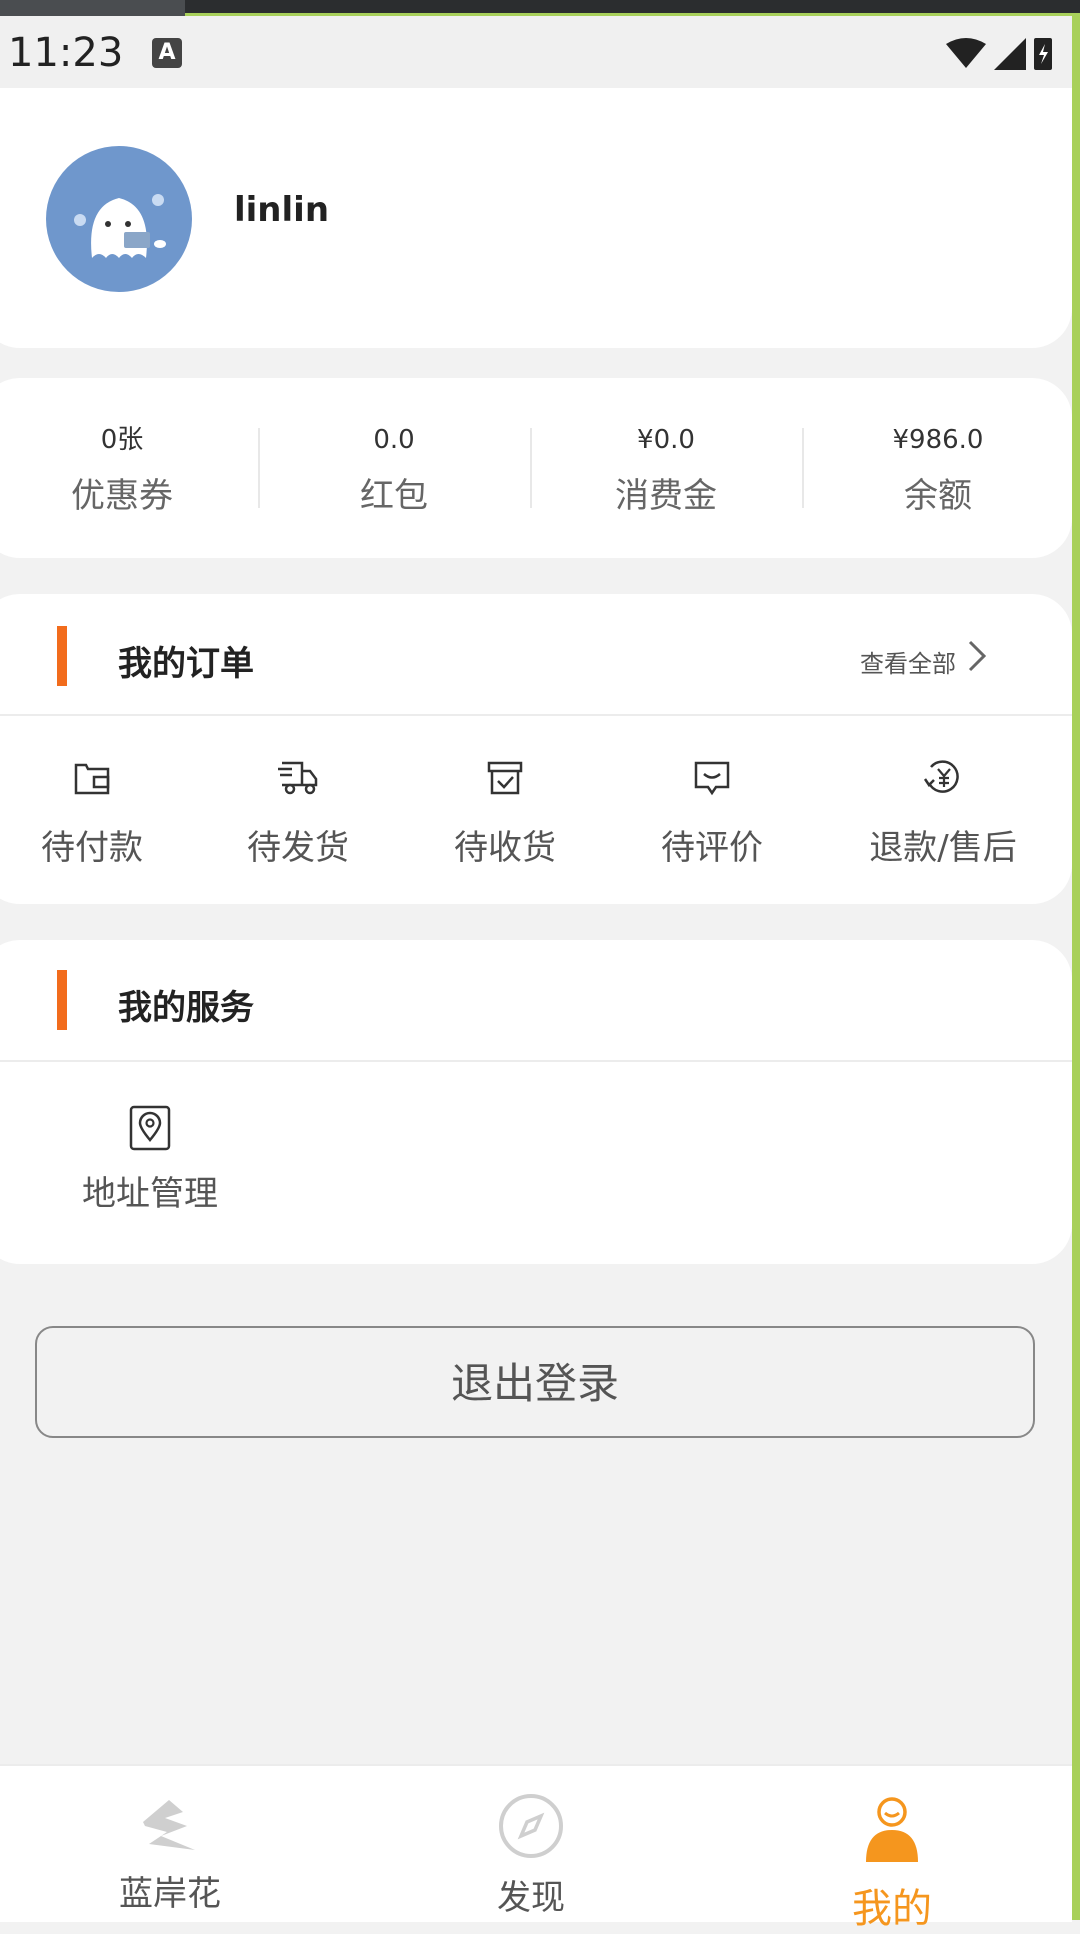 The height and width of the screenshot is (1934, 1080). I want to click on asset-value: ¥986.0, so click(938, 440).